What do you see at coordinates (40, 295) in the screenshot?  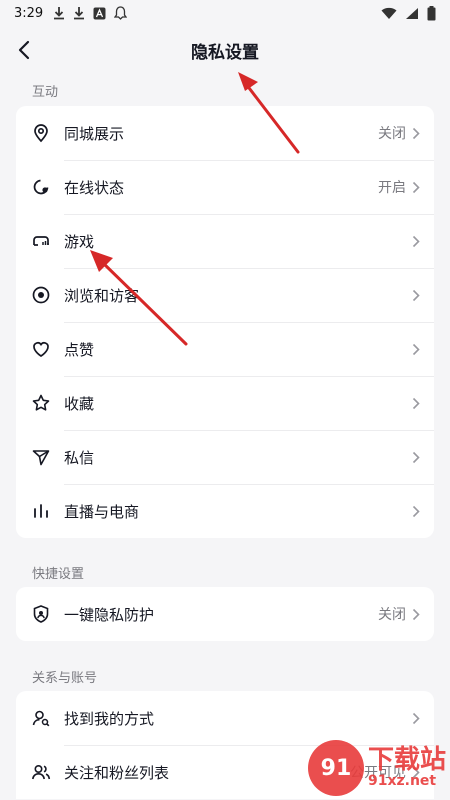 I see `eye-icon` at bounding box center [40, 295].